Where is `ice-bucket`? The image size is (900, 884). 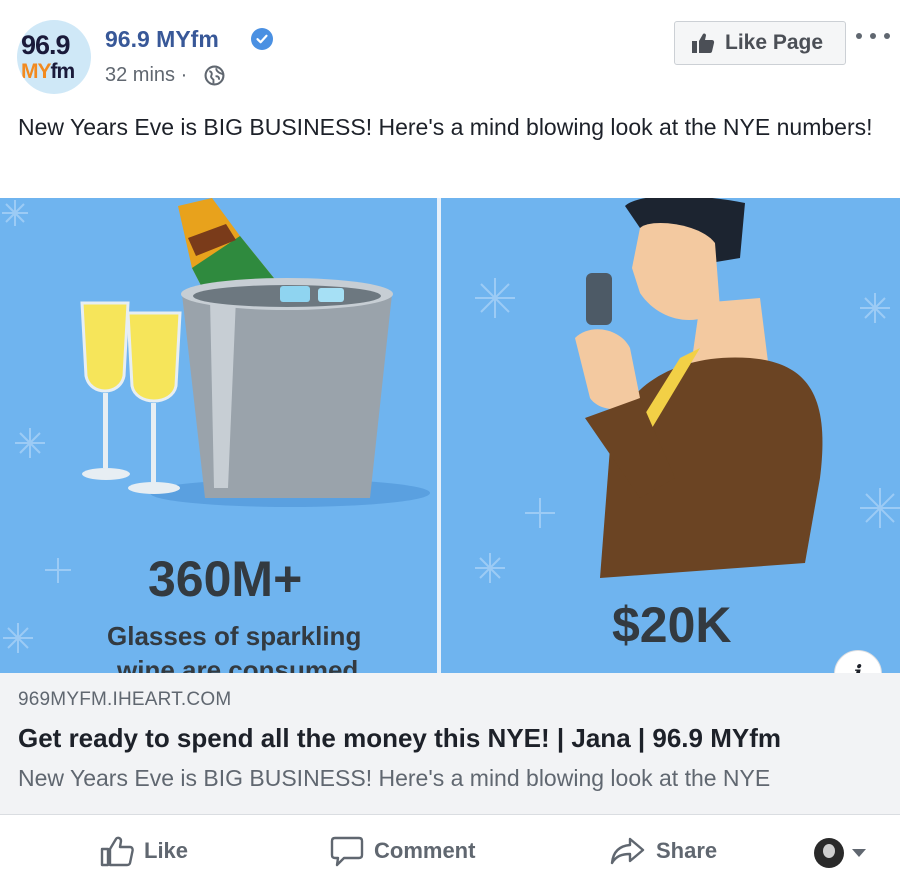 ice-bucket is located at coordinates (287, 388).